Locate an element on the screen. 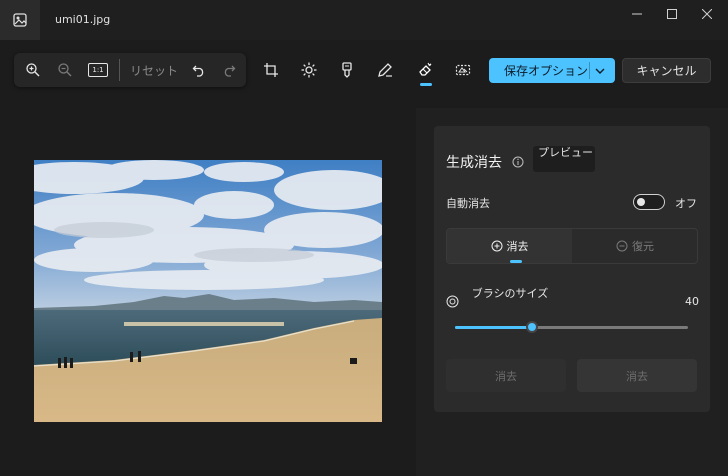 The width and height of the screenshot is (728, 476). save-options-button: 保存オプション is located at coordinates (552, 70).